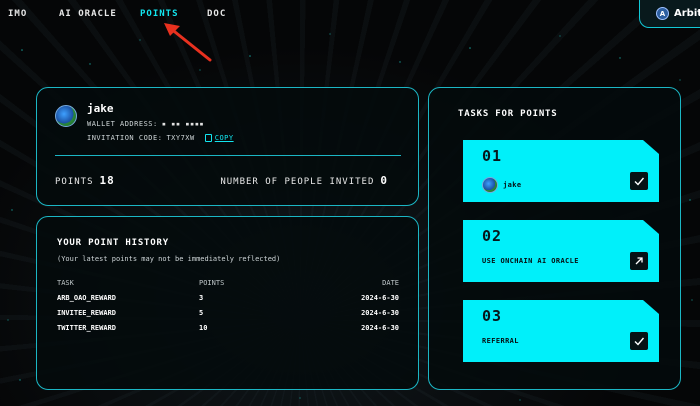  I want to click on task-card-3: 03 REFERRAL, so click(561, 331).